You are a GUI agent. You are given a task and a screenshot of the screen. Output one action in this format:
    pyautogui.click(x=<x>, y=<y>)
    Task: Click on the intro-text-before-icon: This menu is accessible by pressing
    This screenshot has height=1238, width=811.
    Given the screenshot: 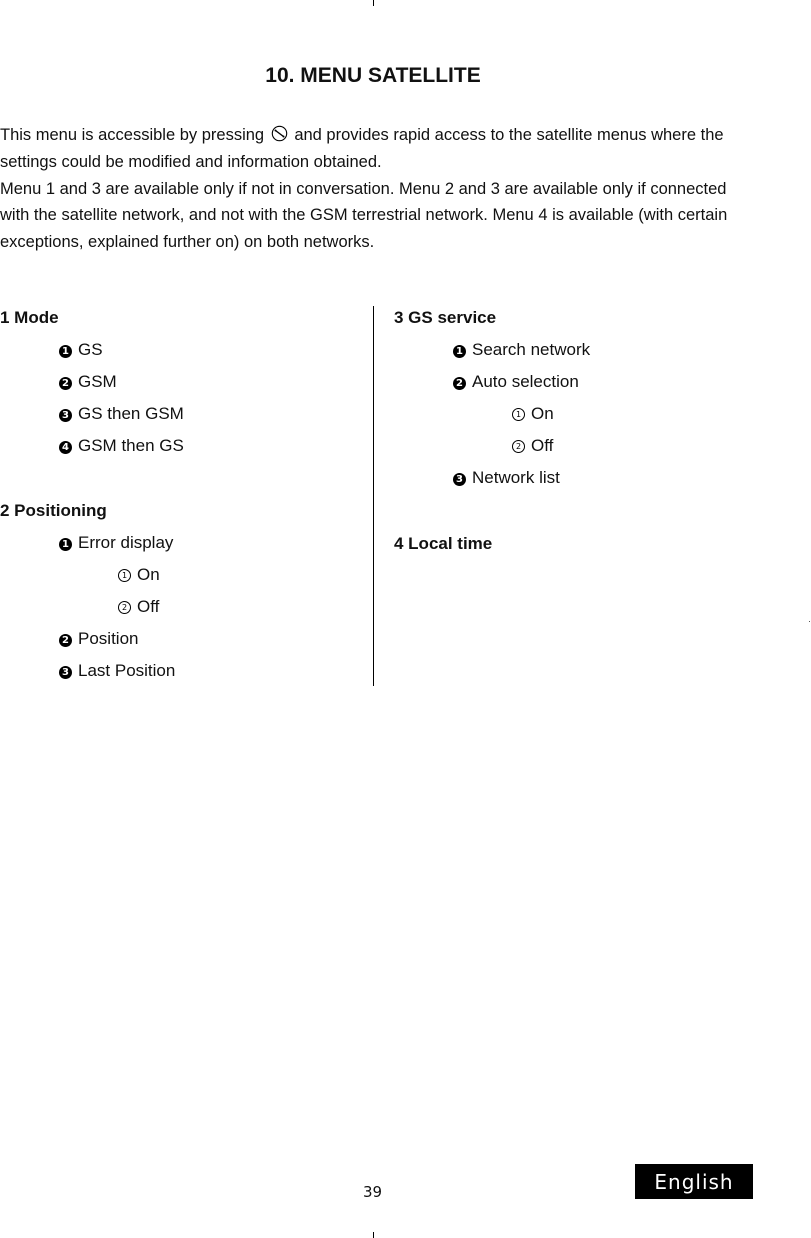 What is the action you would take?
    pyautogui.click(x=132, y=135)
    